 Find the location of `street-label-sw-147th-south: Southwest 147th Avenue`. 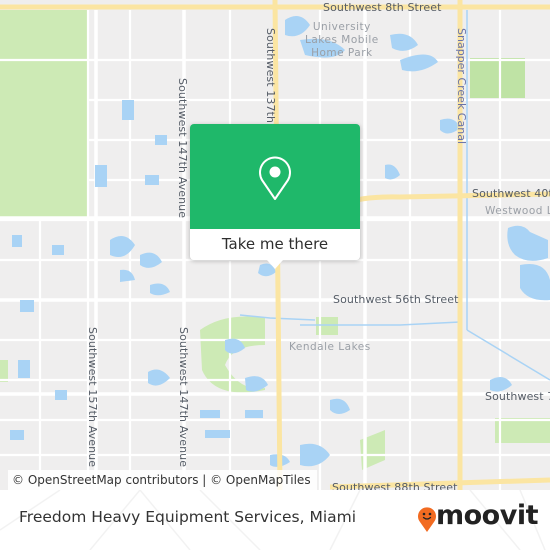

street-label-sw-147th-south: Southwest 147th Avenue is located at coordinates (183, 397).